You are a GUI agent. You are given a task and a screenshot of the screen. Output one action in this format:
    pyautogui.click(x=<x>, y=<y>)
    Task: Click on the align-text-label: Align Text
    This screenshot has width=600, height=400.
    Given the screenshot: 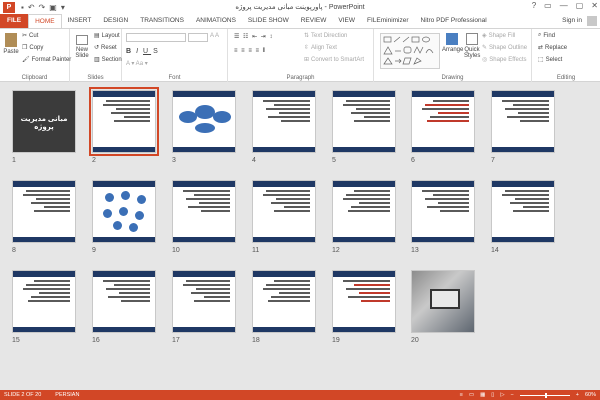 What is the action you would take?
    pyautogui.click(x=324, y=47)
    